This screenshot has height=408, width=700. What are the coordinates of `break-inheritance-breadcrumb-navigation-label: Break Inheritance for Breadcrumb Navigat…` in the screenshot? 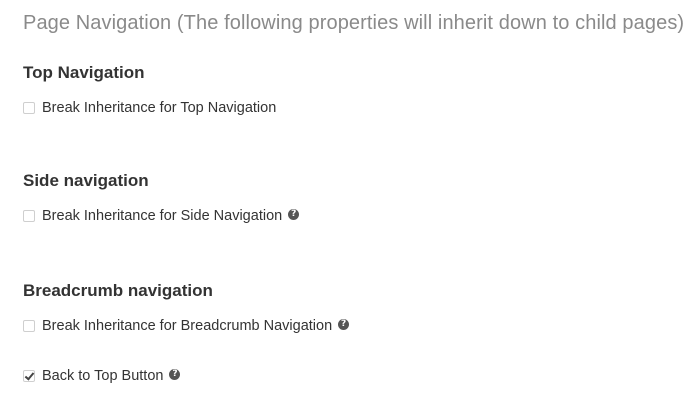 It's located at (187, 326).